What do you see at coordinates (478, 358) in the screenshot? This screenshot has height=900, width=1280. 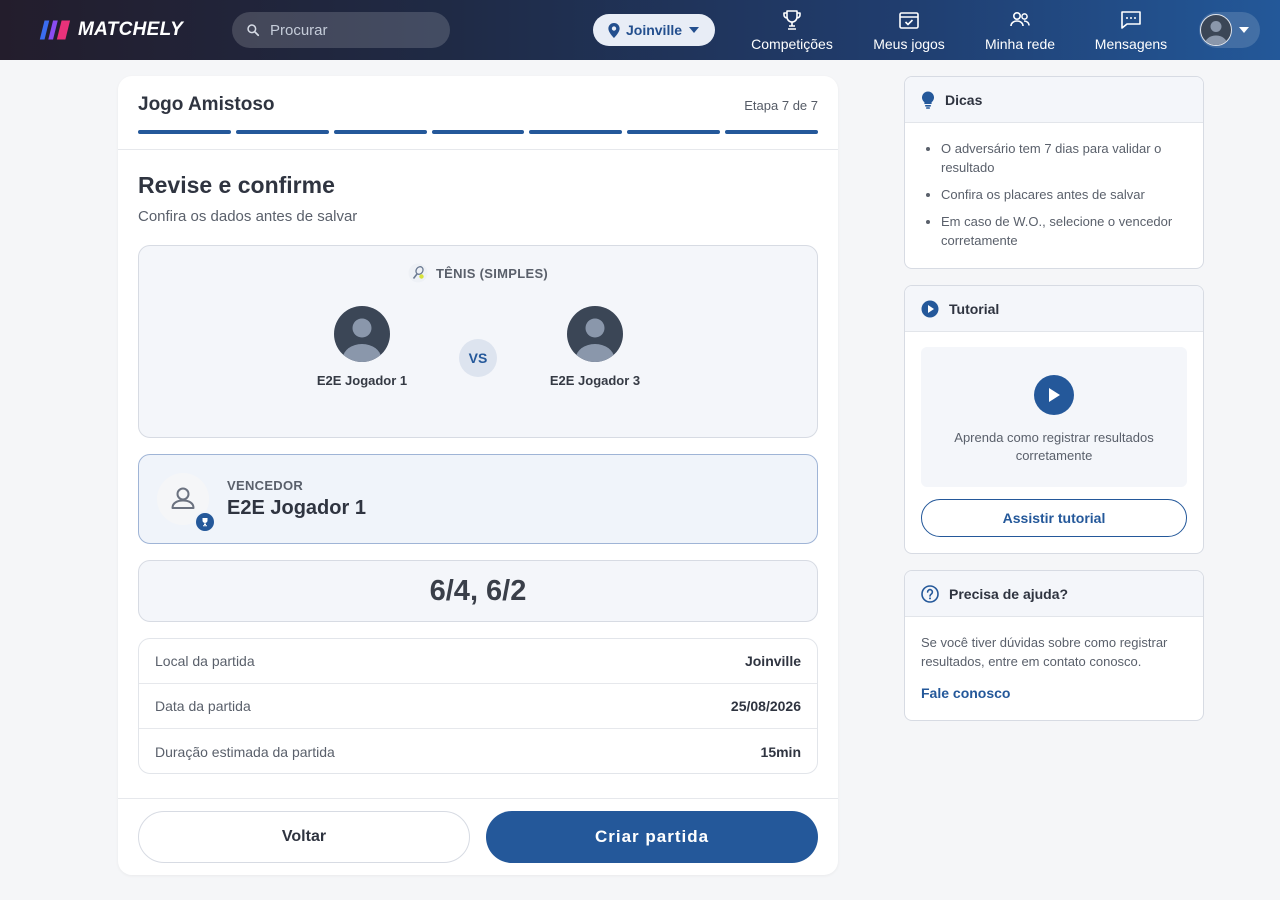 I see `vs-badge: VS` at bounding box center [478, 358].